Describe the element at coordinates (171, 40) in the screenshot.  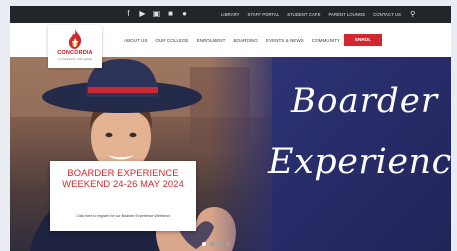
I see `nav-item-our-college: OUR COLLEGE` at that location.